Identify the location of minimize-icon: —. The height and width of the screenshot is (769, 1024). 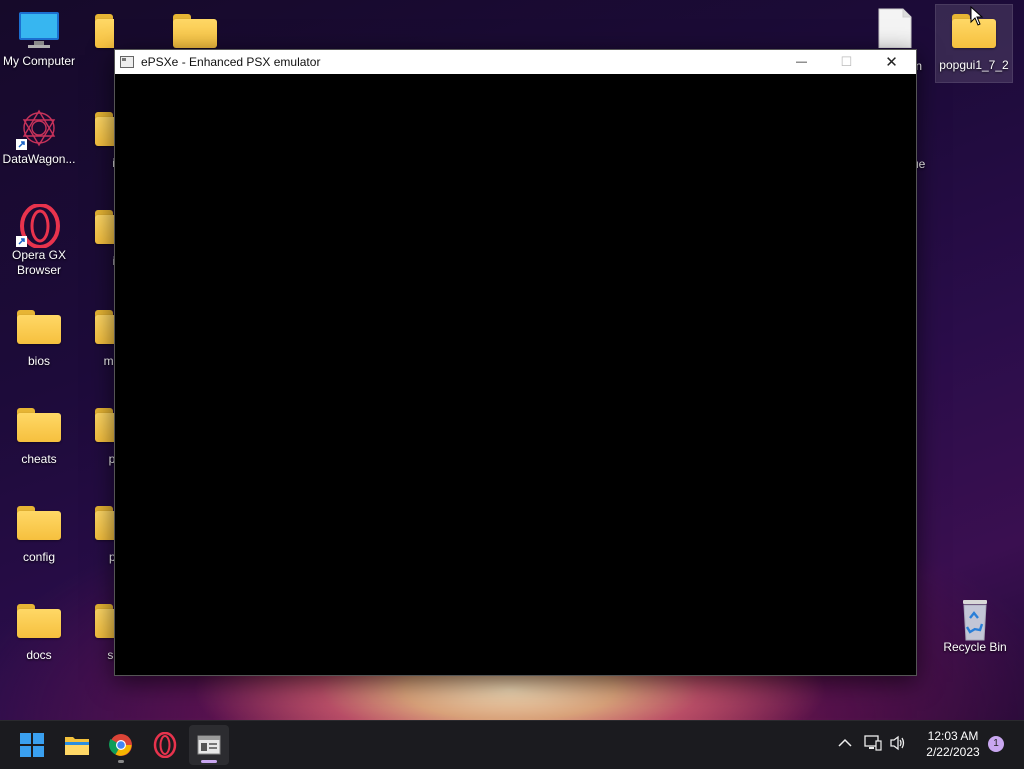
(801, 62).